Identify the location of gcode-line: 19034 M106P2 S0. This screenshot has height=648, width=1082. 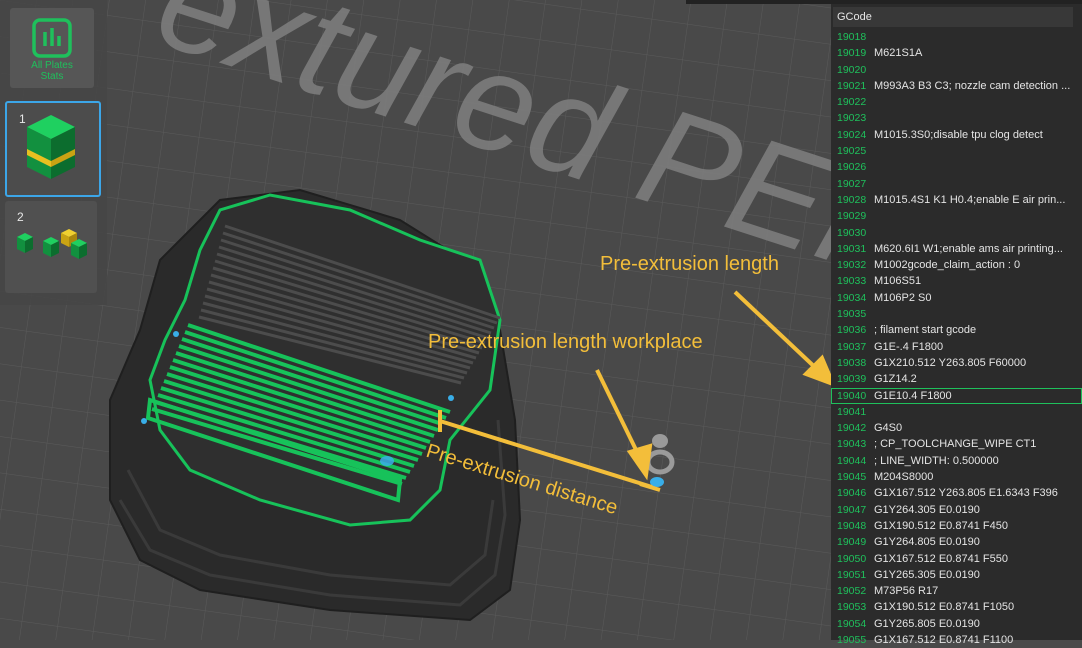
(956, 298).